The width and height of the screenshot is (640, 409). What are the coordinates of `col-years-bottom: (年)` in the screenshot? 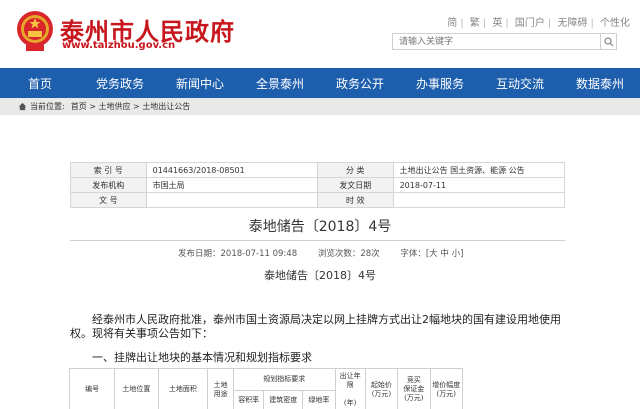 It's located at (350, 402).